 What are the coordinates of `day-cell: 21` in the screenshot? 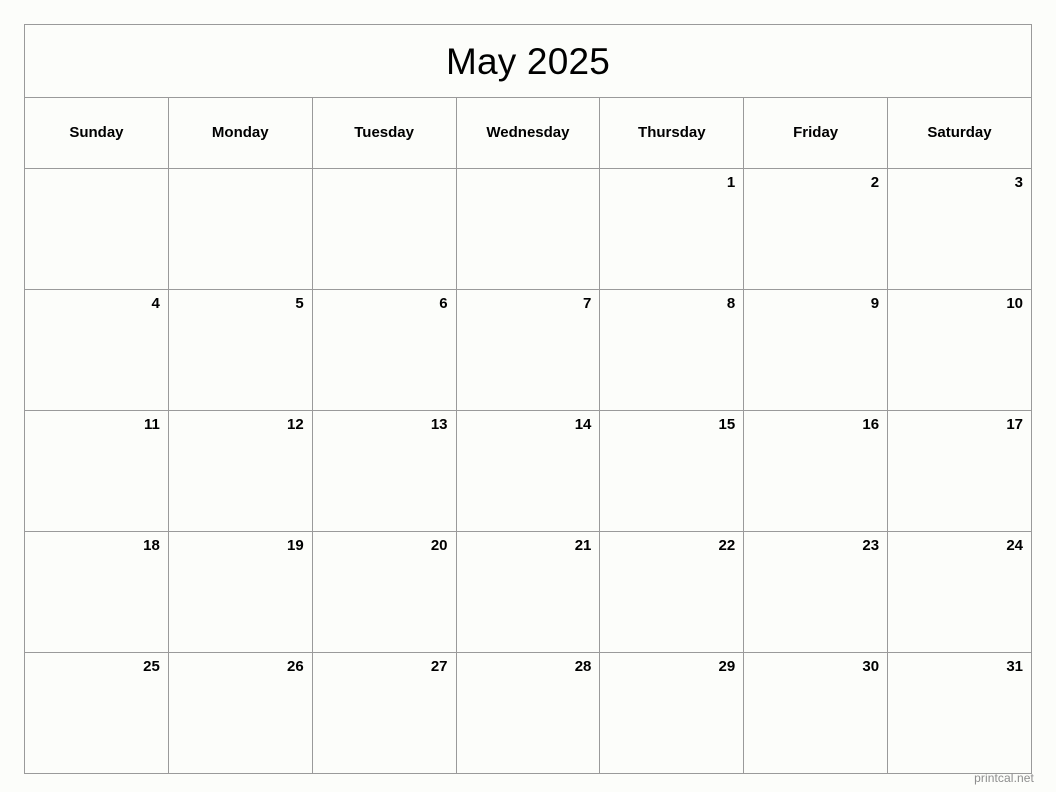 It's located at (528, 592).